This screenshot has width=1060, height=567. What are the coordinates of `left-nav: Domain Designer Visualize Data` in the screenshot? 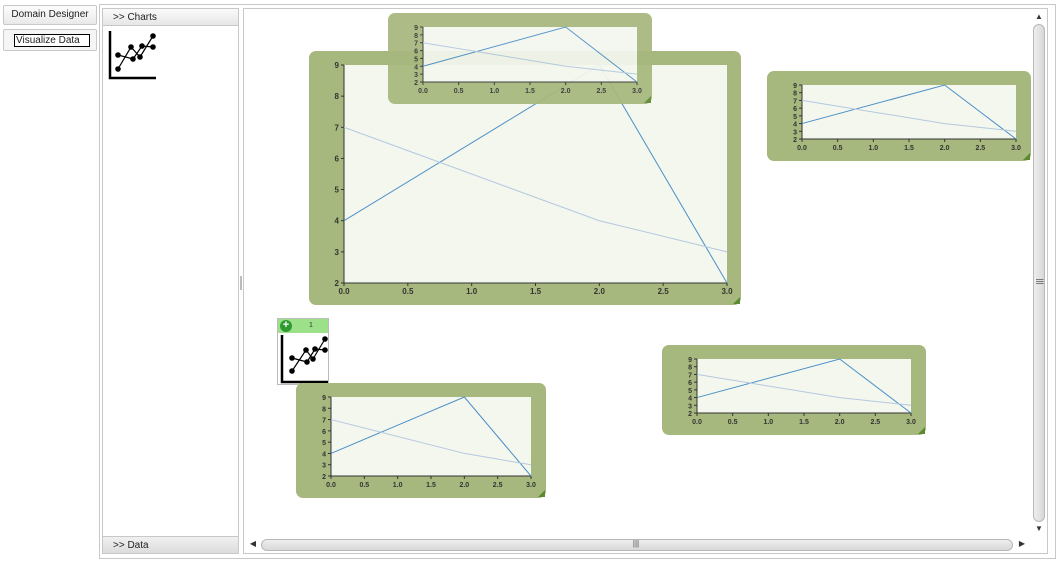 It's located at (49, 283).